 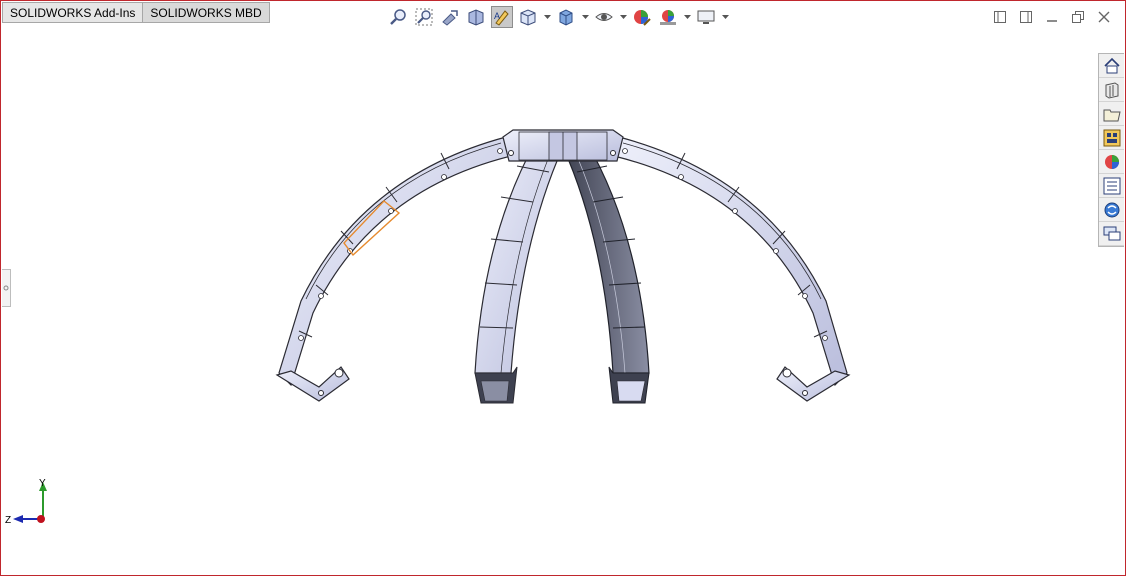 I want to click on window-controls, so click(x=1052, y=17).